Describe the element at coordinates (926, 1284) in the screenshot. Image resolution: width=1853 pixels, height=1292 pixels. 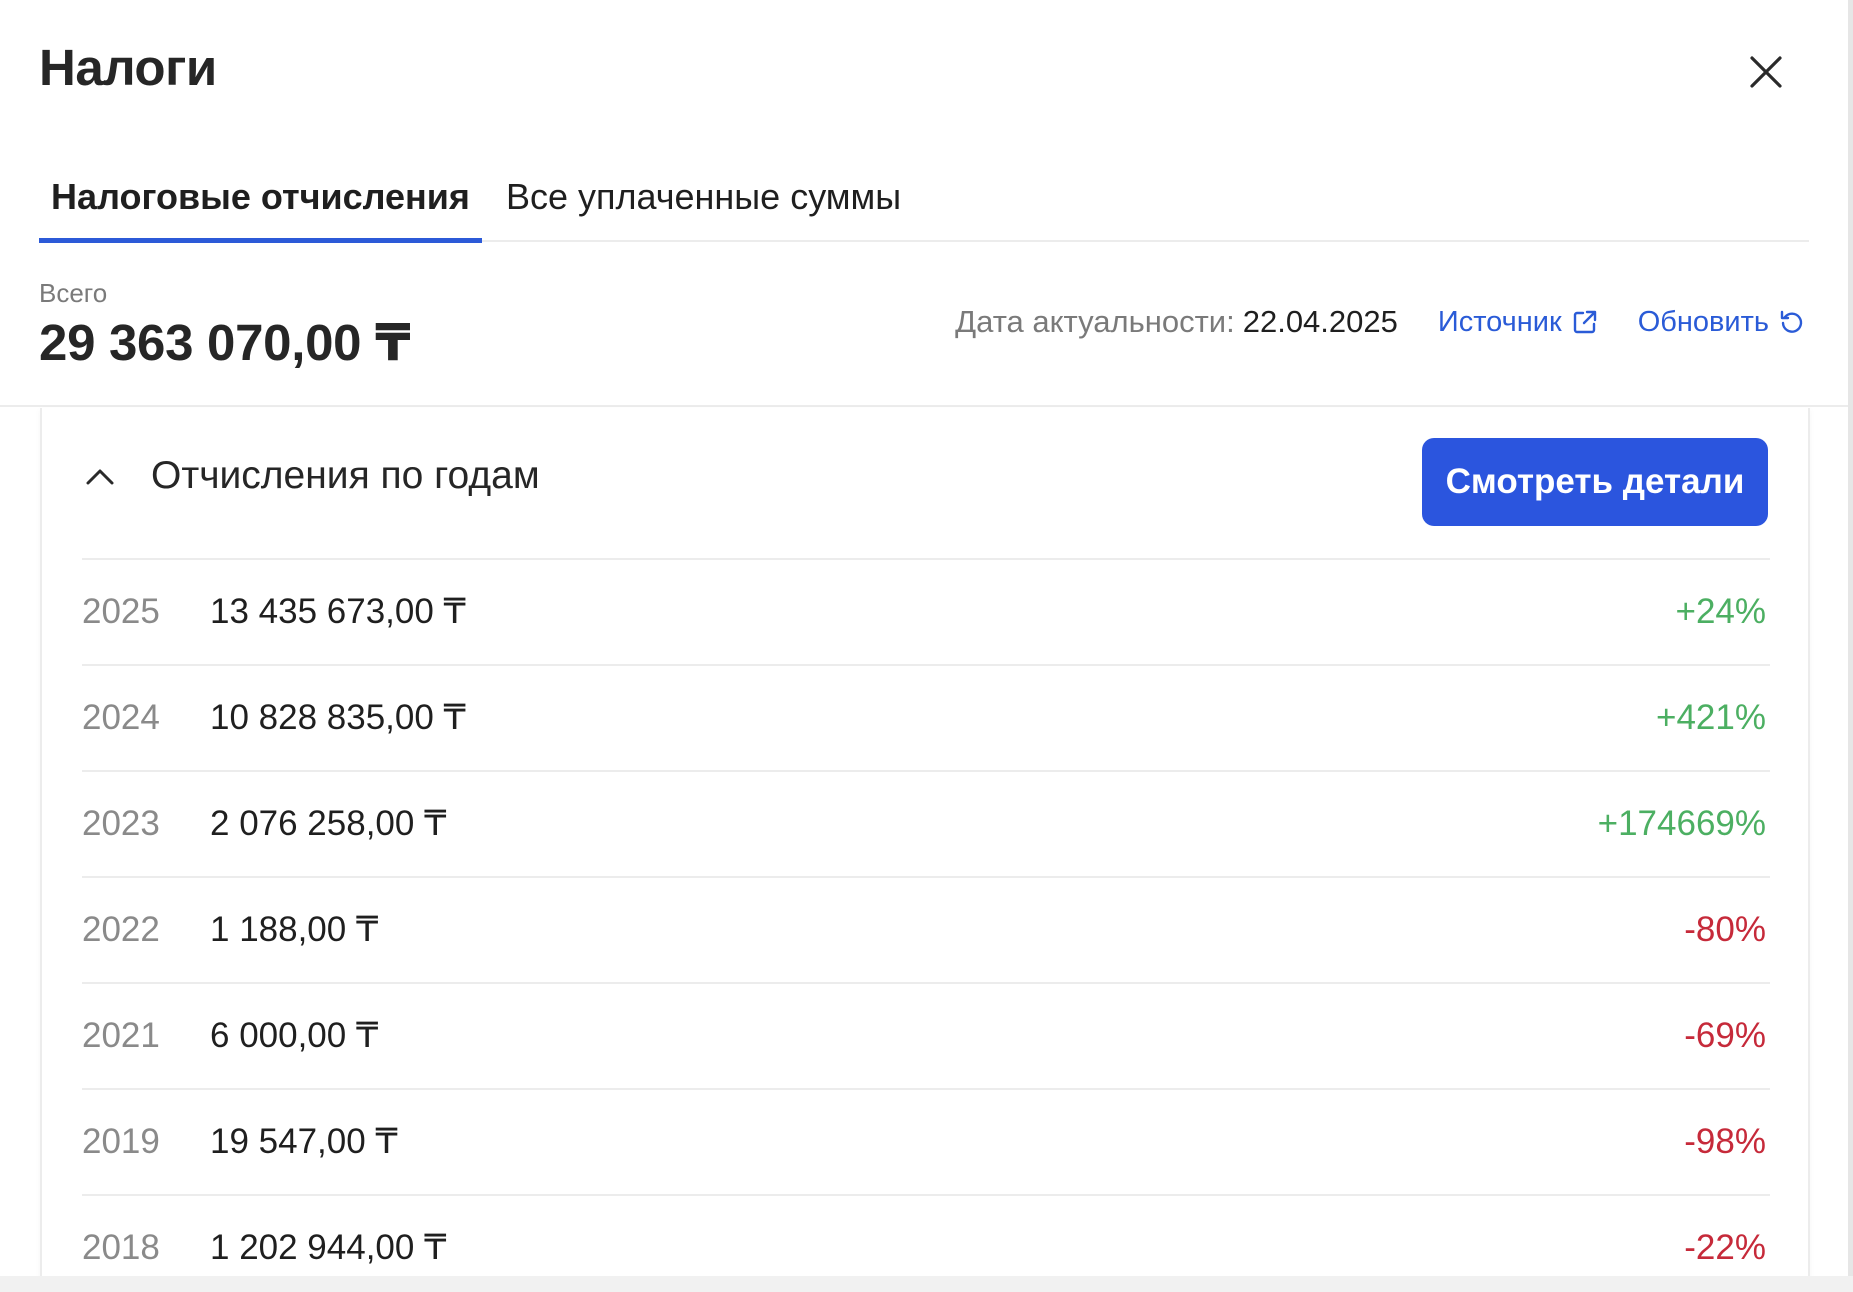
I see `bottom-strip` at that location.